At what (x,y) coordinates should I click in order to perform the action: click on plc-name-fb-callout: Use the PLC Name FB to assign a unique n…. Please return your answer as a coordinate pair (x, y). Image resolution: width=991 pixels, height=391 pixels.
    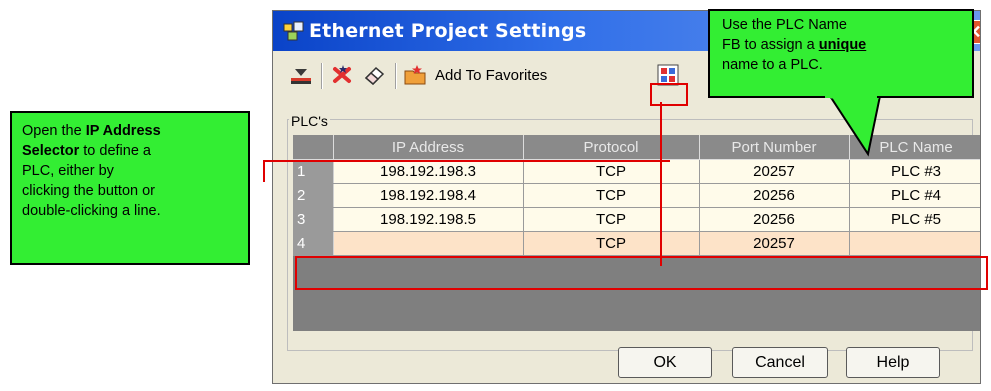
    Looking at the image, I should click on (841, 53).